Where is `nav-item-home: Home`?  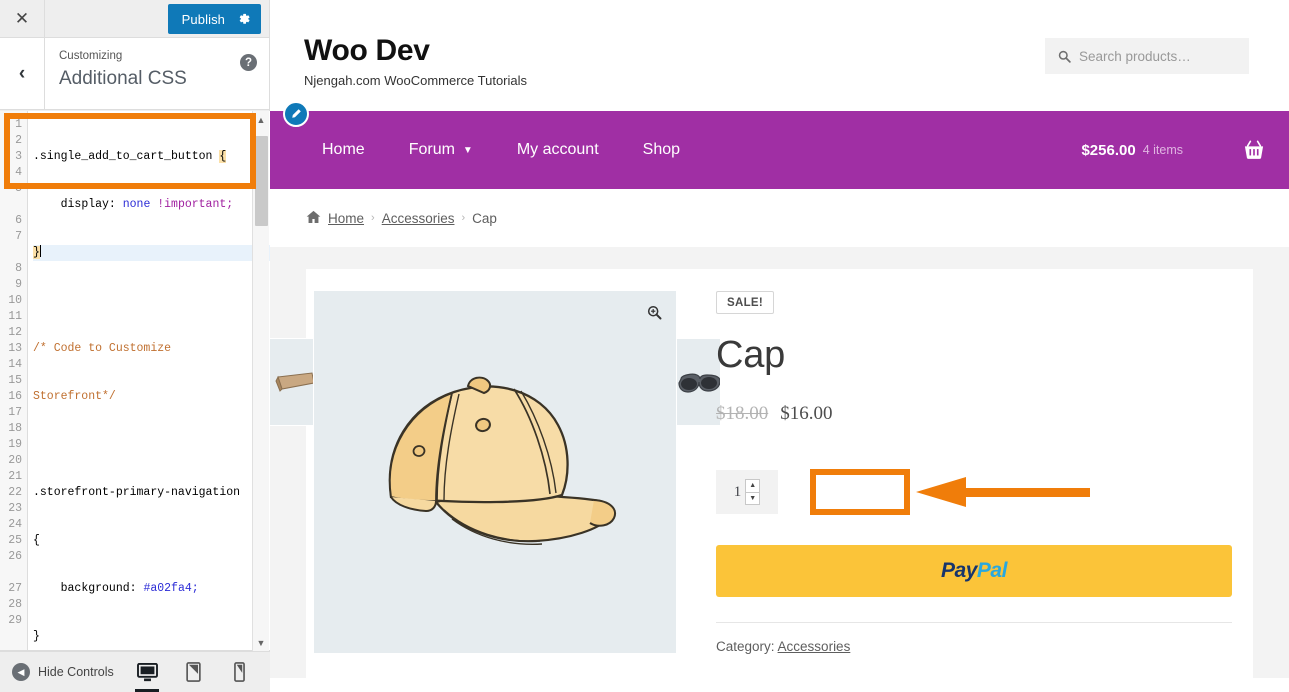
nav-item-home: Home is located at coordinates (346, 150).